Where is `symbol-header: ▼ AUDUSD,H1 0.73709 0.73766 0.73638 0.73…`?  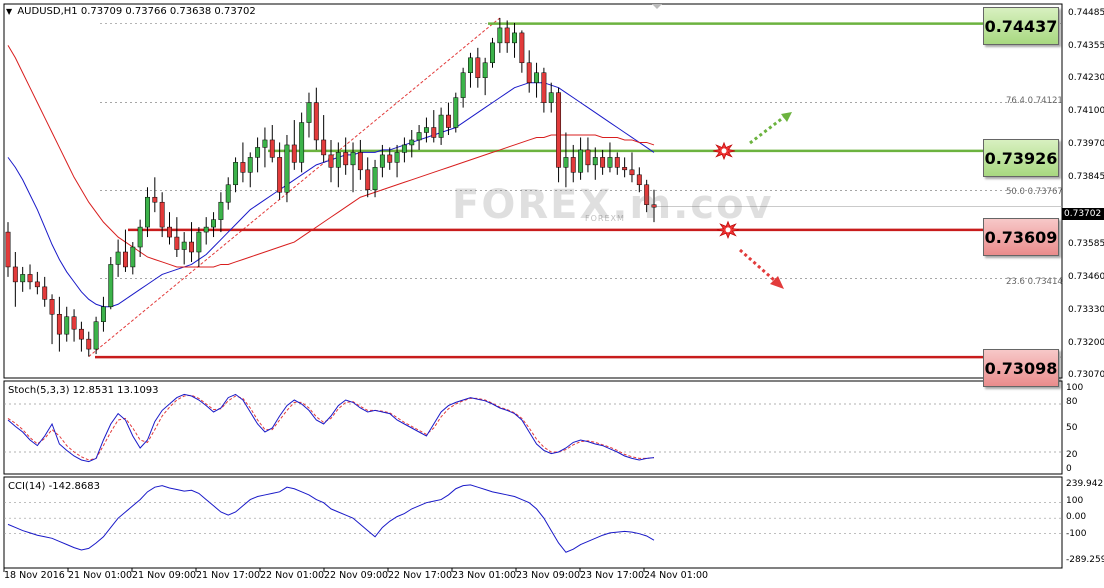 symbol-header: ▼ AUDUSD,H1 0.73709 0.73766 0.73638 0.73… is located at coordinates (131, 11).